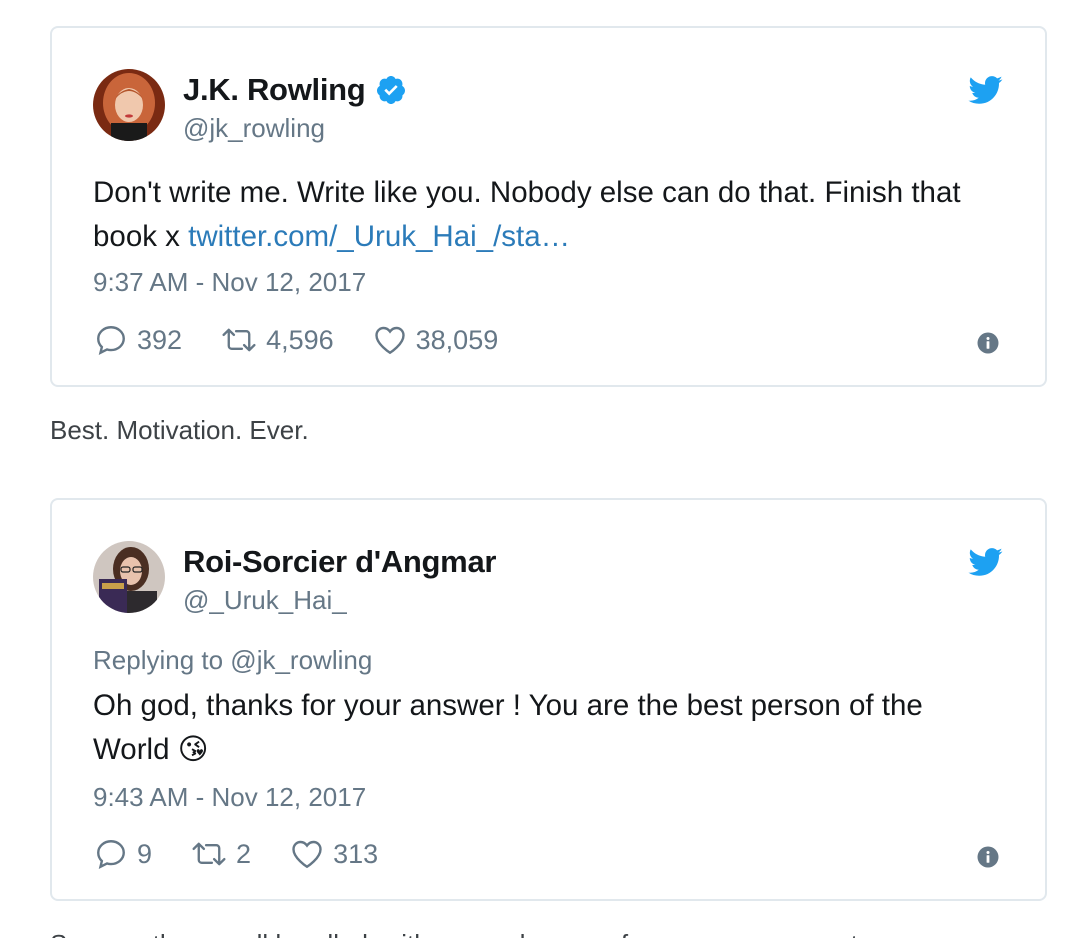 The height and width of the screenshot is (938, 1090). What do you see at coordinates (244, 853) in the screenshot?
I see `retweet-count: 2` at bounding box center [244, 853].